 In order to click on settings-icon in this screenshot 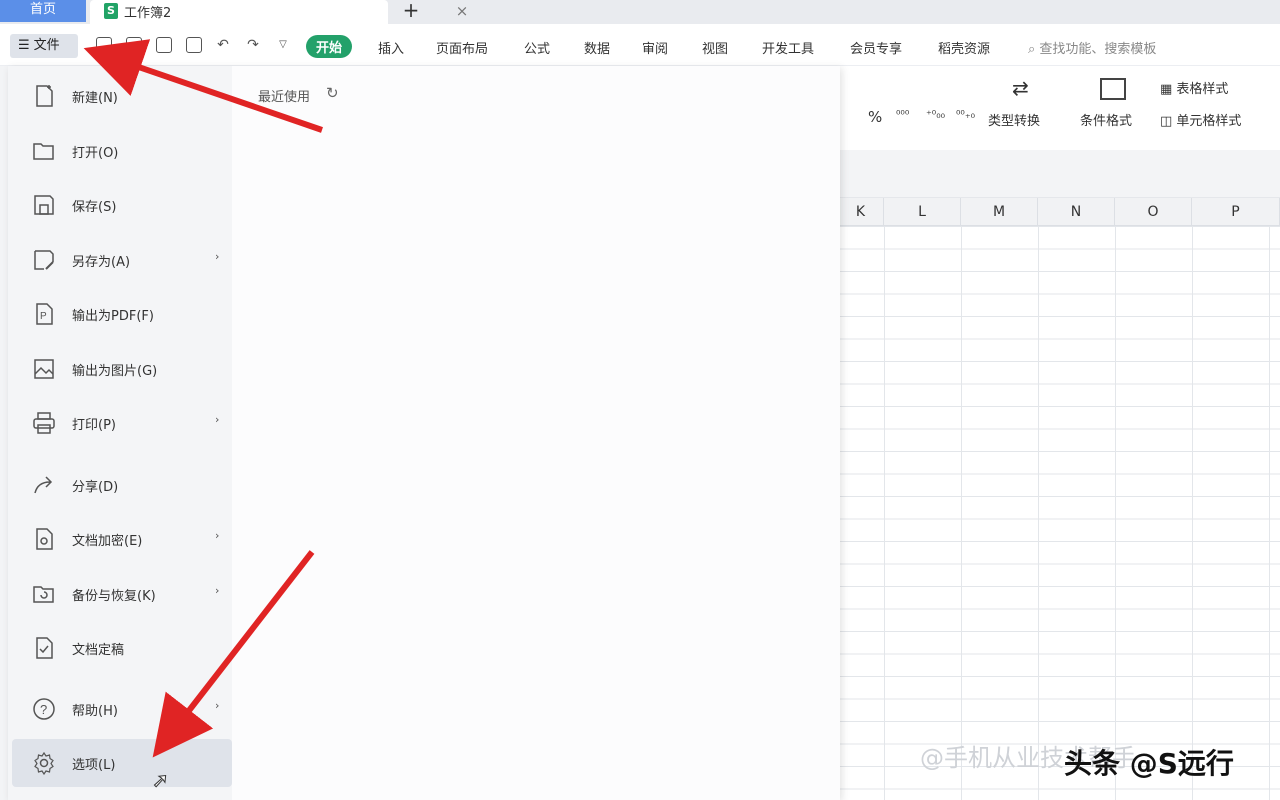, I will do `click(44, 763)`.